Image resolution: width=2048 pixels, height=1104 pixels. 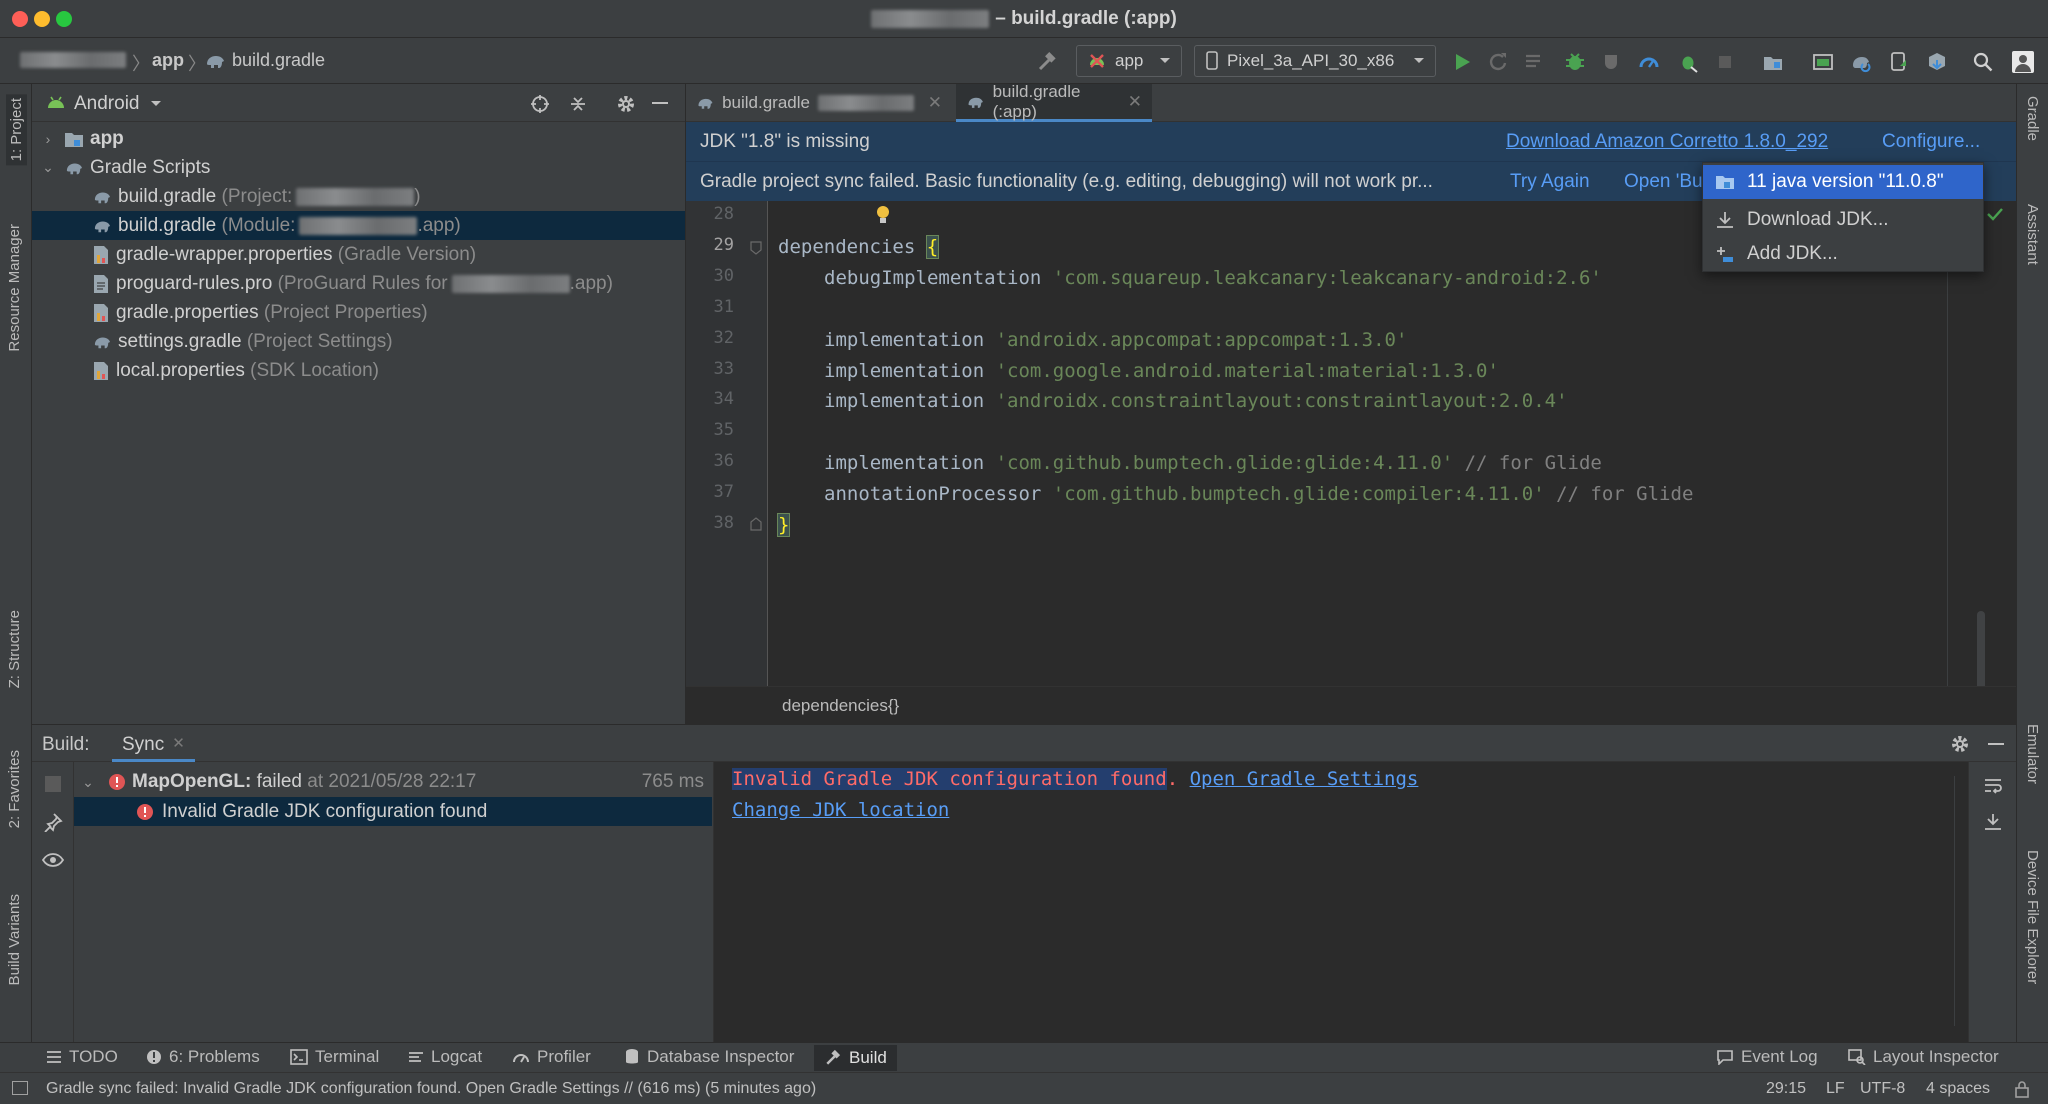 I want to click on hammer-build-icon, so click(x=1047, y=62).